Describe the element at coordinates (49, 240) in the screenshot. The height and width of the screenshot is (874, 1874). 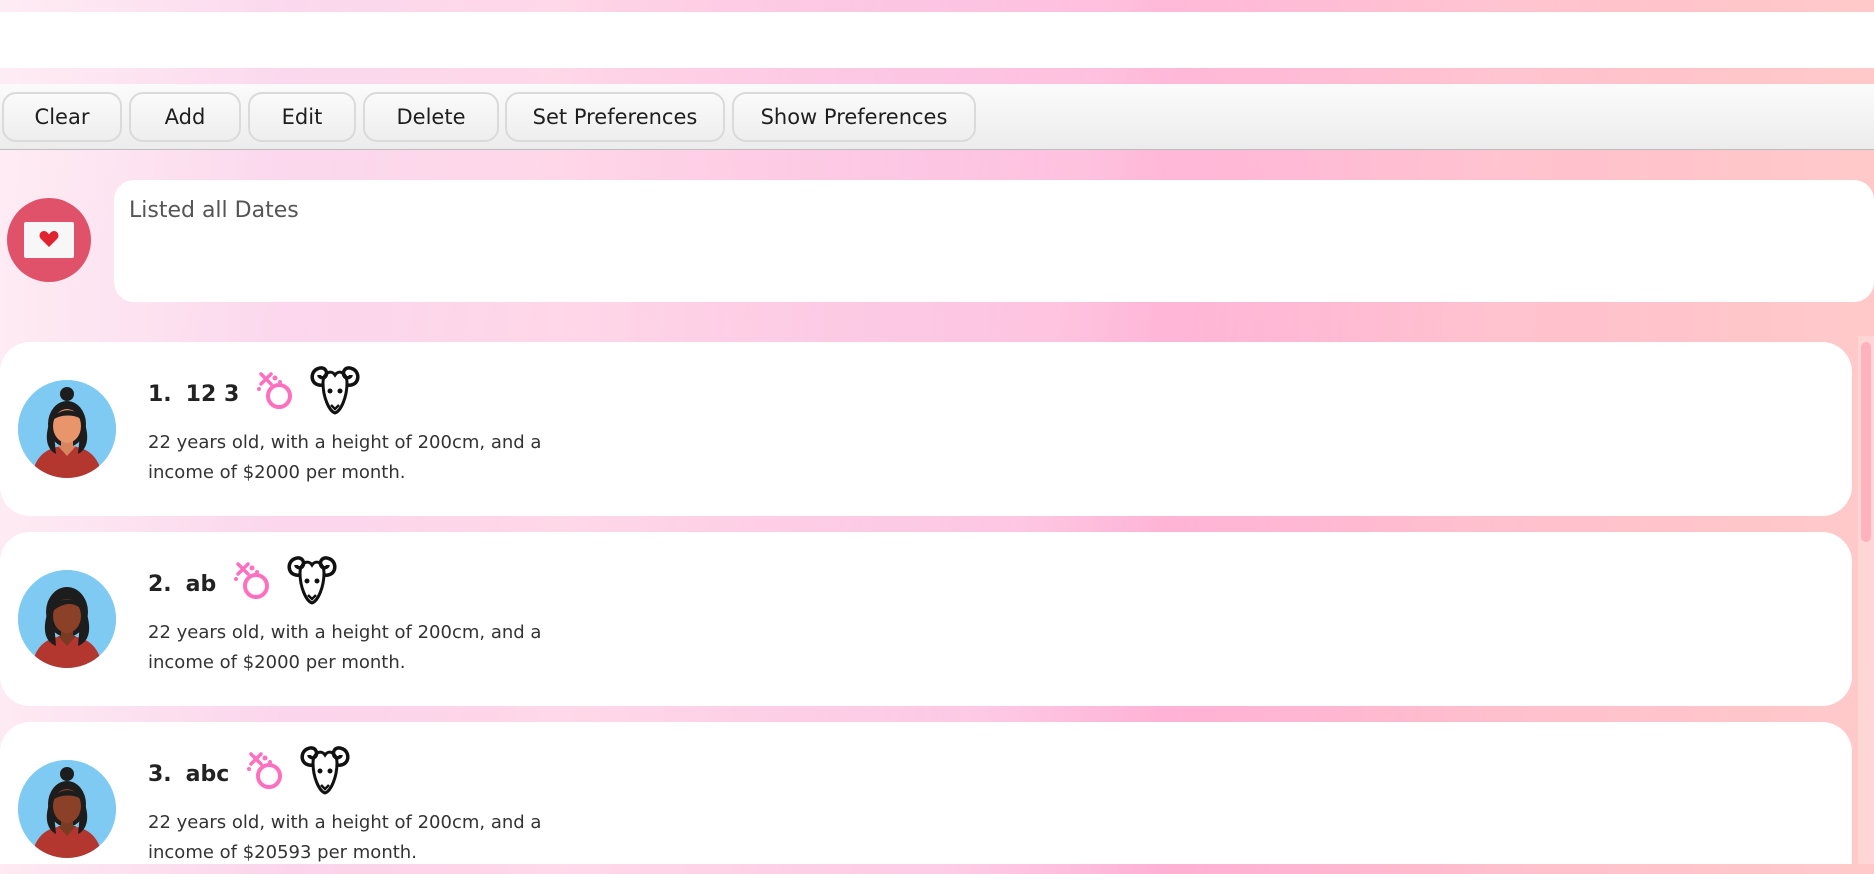
I see `envelope-heart-icon` at that location.